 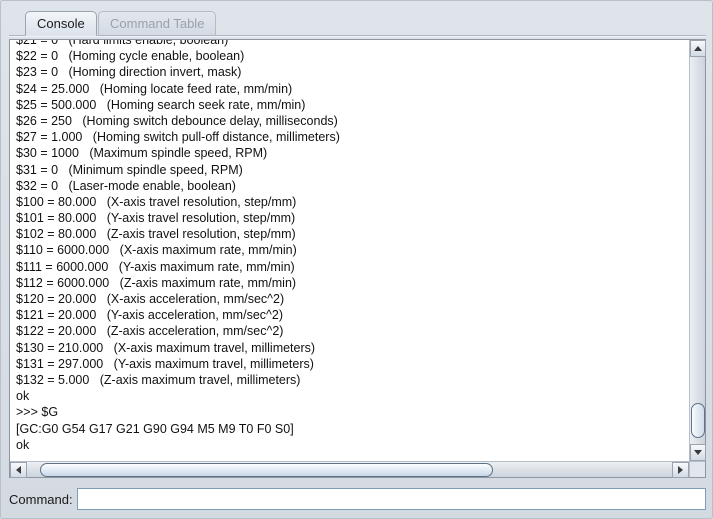 What do you see at coordinates (126, 185) in the screenshot?
I see `console-line: $32 = 0 (Laser-mode enable, boolean)` at bounding box center [126, 185].